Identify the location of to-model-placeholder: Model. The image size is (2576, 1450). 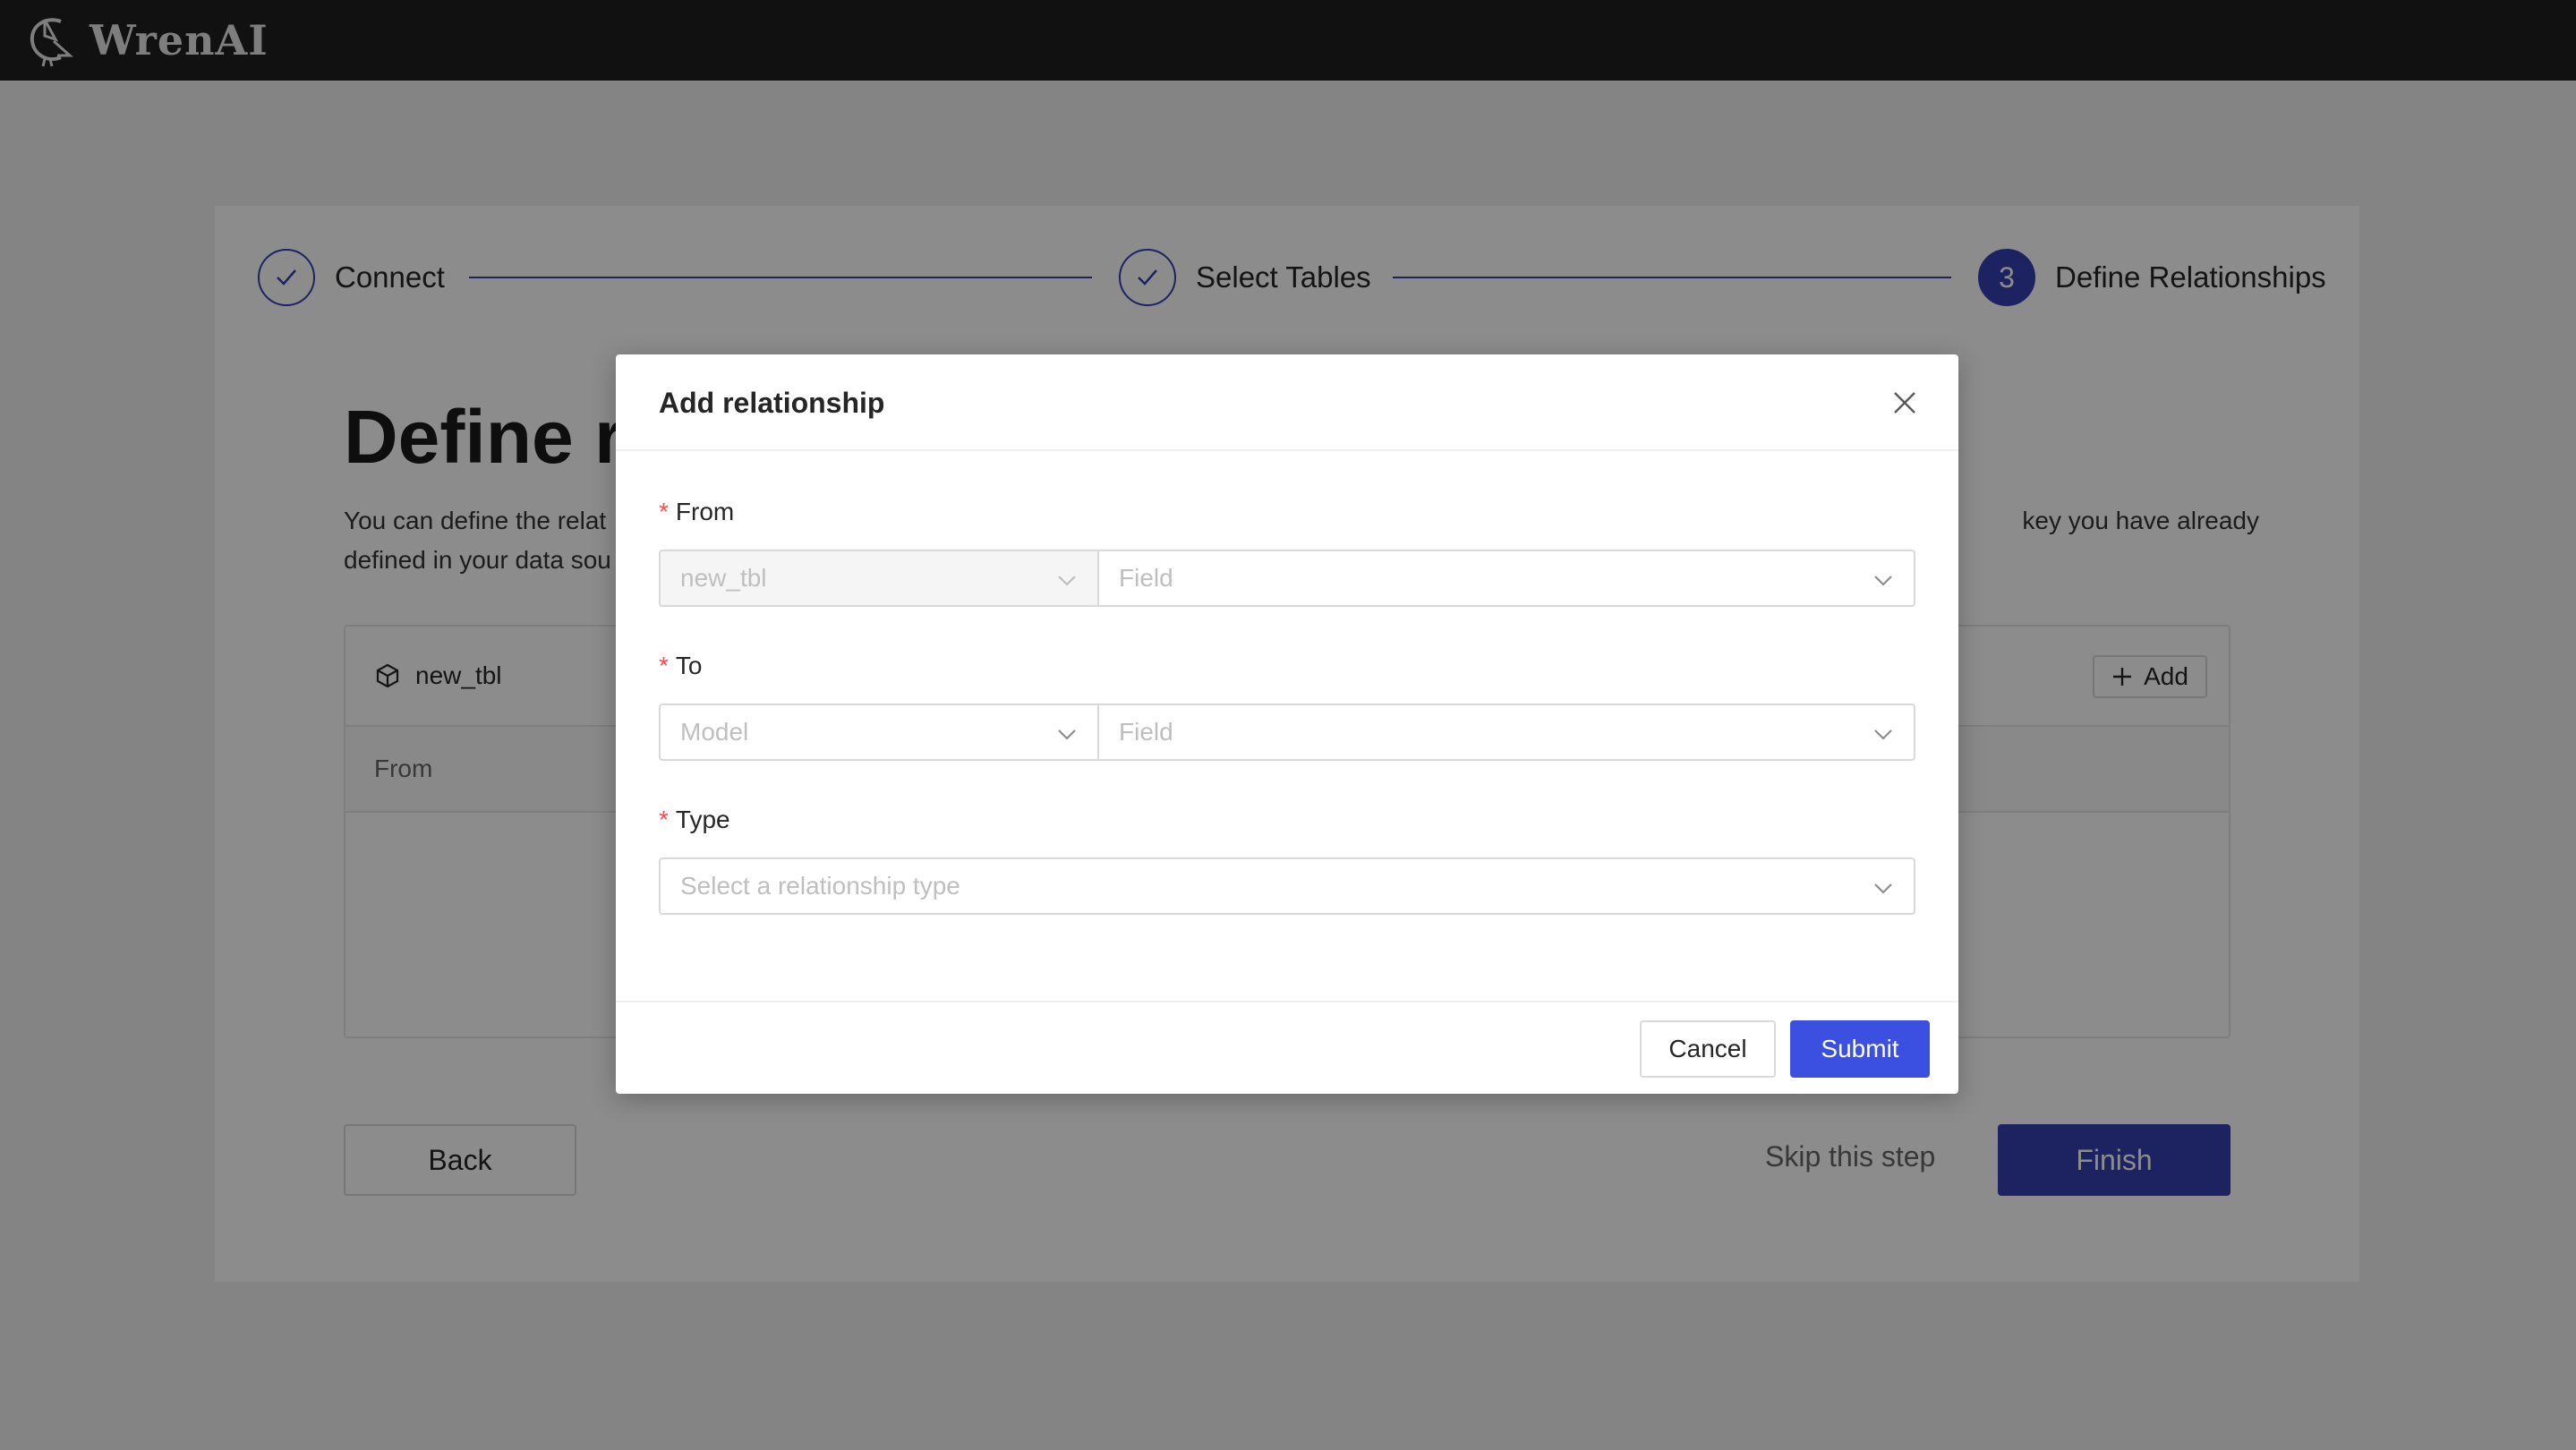
(714, 732).